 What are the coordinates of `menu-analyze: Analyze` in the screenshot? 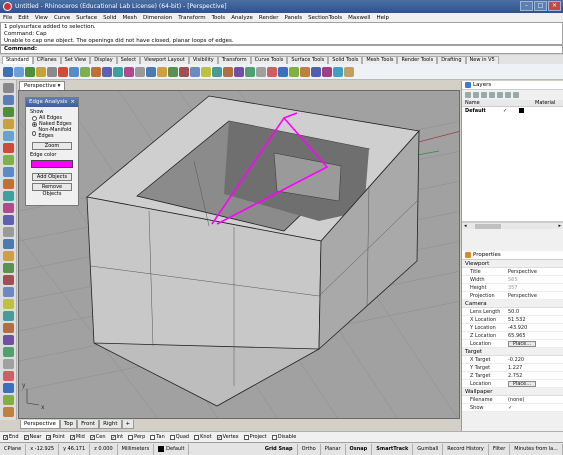 It's located at (242, 18).